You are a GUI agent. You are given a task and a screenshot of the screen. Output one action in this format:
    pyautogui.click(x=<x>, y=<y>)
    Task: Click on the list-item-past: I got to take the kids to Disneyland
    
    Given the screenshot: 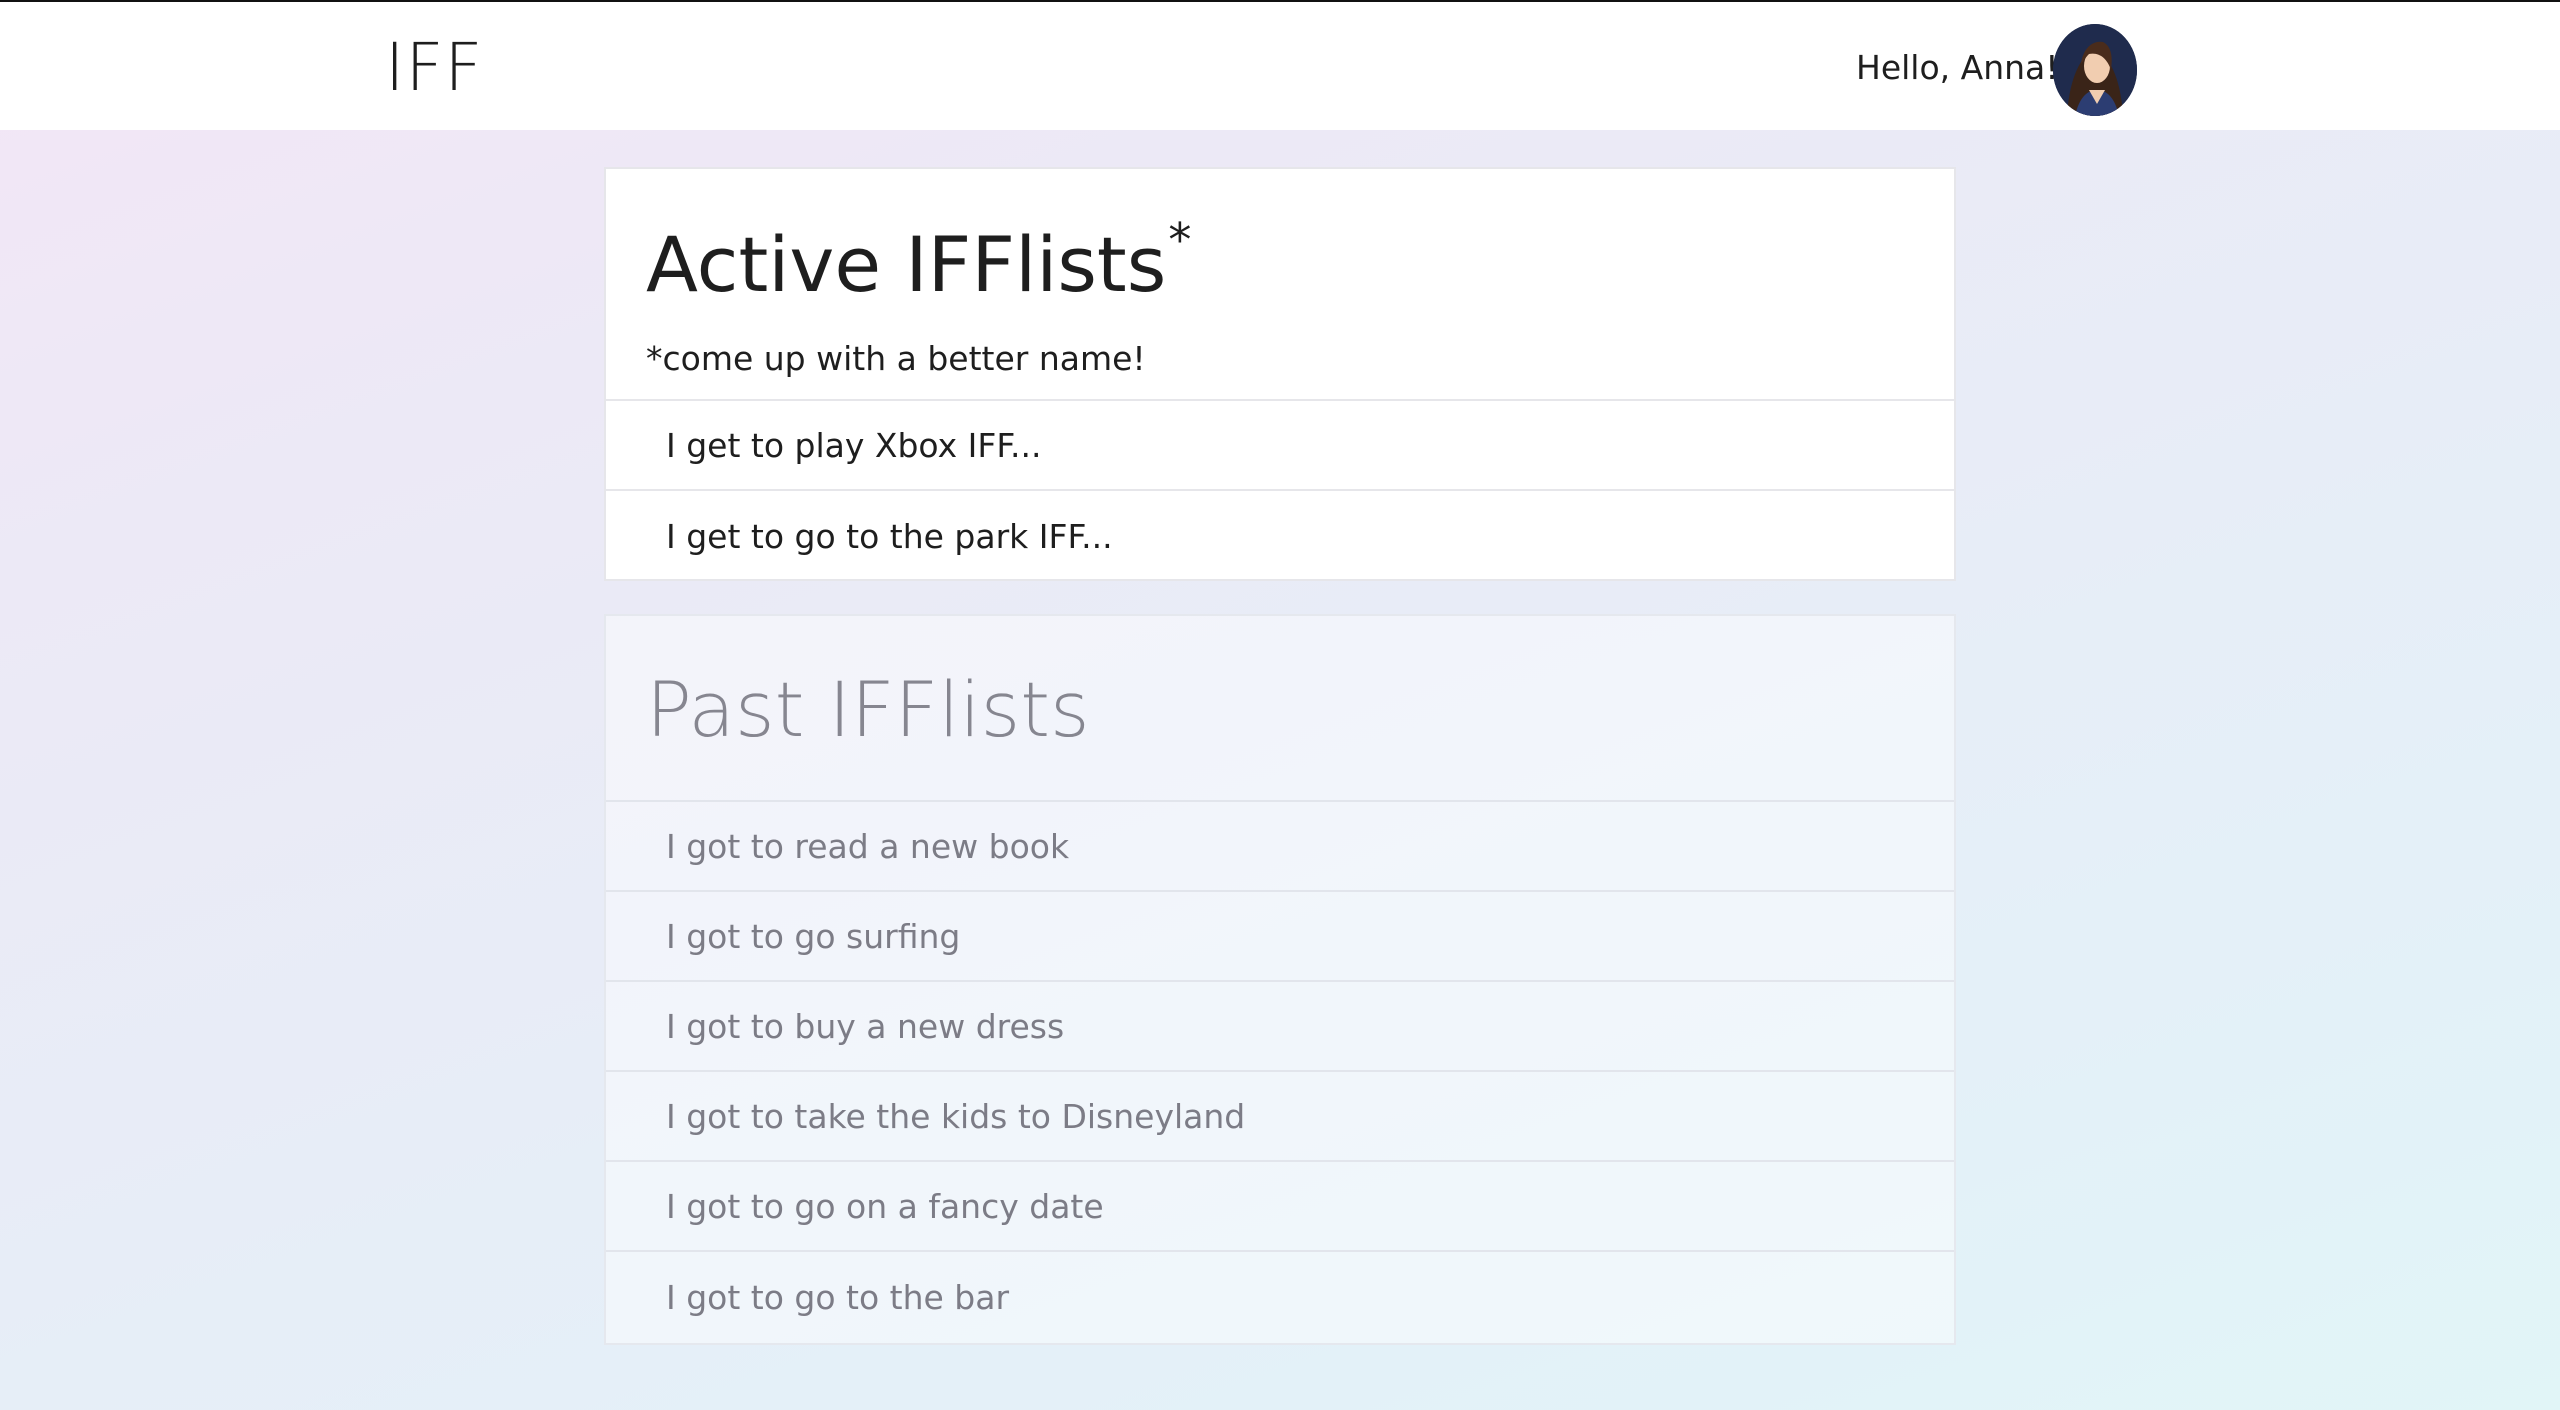 What is the action you would take?
    pyautogui.click(x=1280, y=1117)
    